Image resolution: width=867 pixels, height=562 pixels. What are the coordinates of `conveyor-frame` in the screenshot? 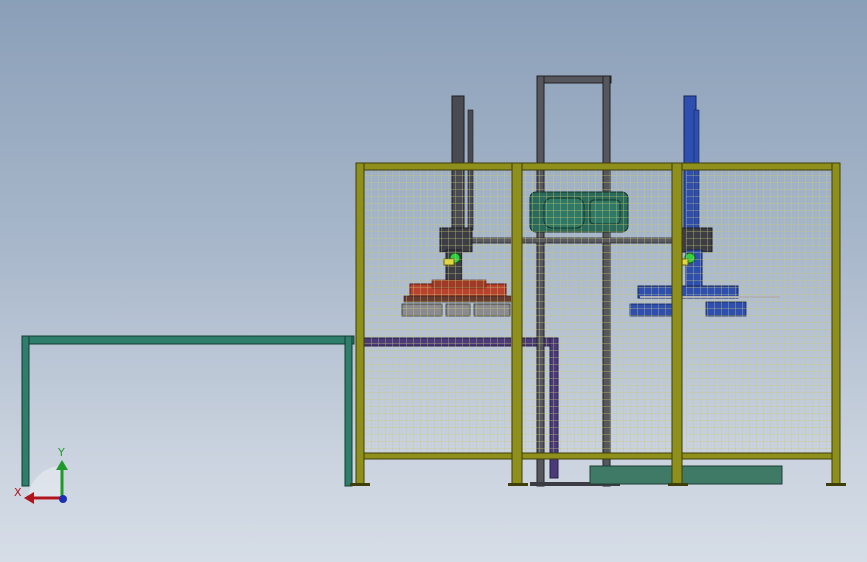 It's located at (188, 411).